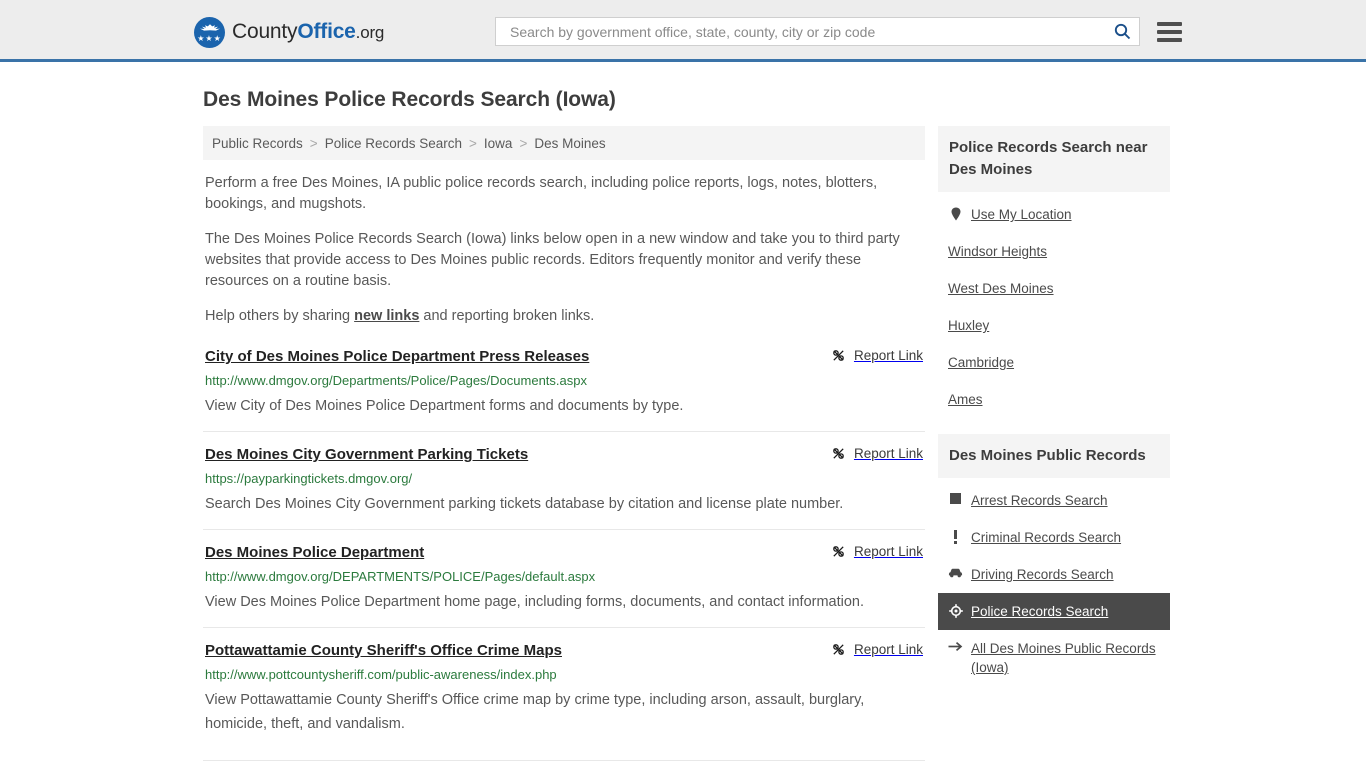  What do you see at coordinates (998, 251) in the screenshot?
I see `sidebar-item-label: Windsor Heights` at bounding box center [998, 251].